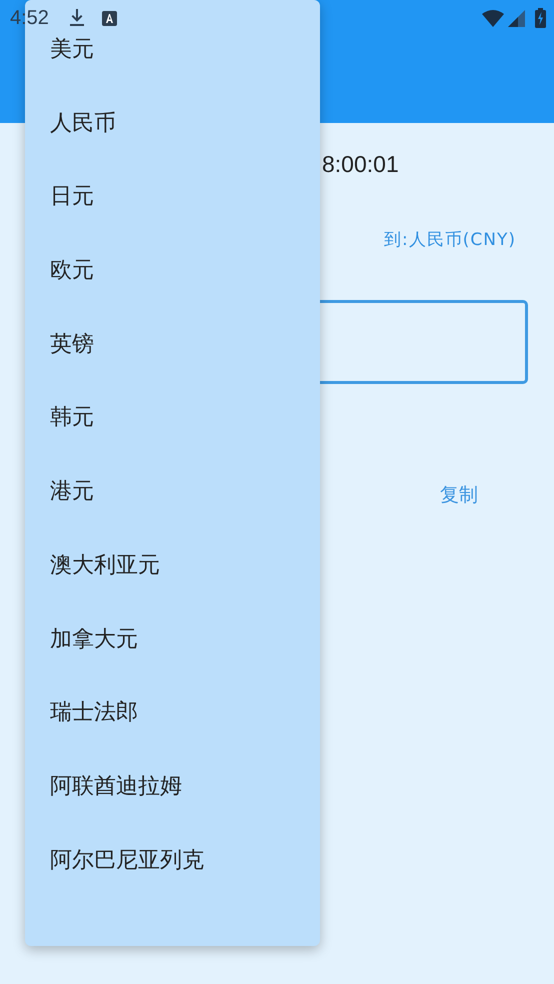  What do you see at coordinates (83, 124) in the screenshot?
I see `menu-item: 人民币` at bounding box center [83, 124].